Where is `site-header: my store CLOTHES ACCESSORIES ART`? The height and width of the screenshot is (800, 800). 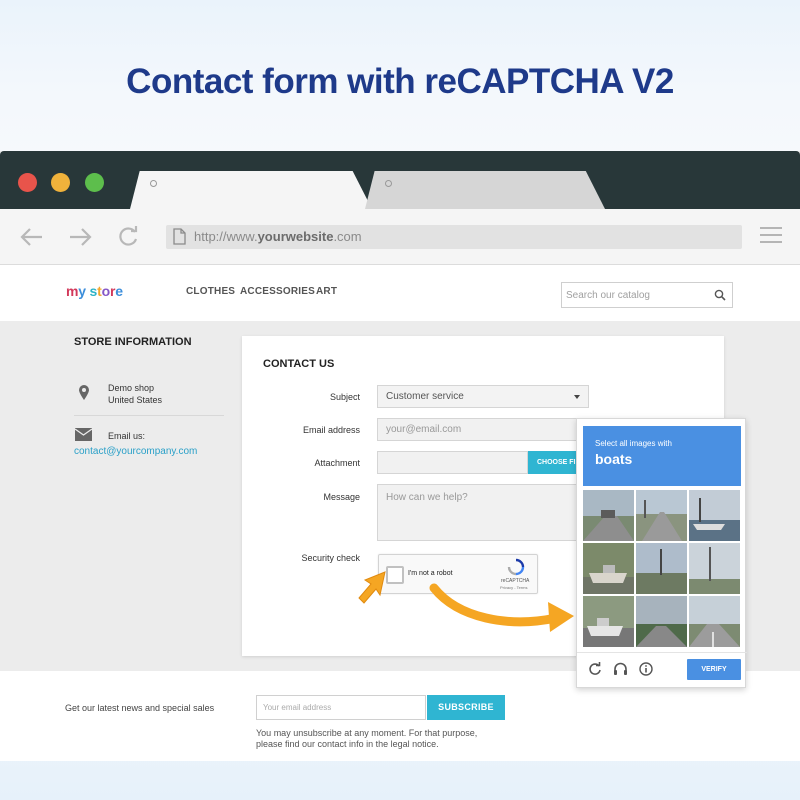 site-header: my store CLOTHES ACCESSORIES ART is located at coordinates (400, 293).